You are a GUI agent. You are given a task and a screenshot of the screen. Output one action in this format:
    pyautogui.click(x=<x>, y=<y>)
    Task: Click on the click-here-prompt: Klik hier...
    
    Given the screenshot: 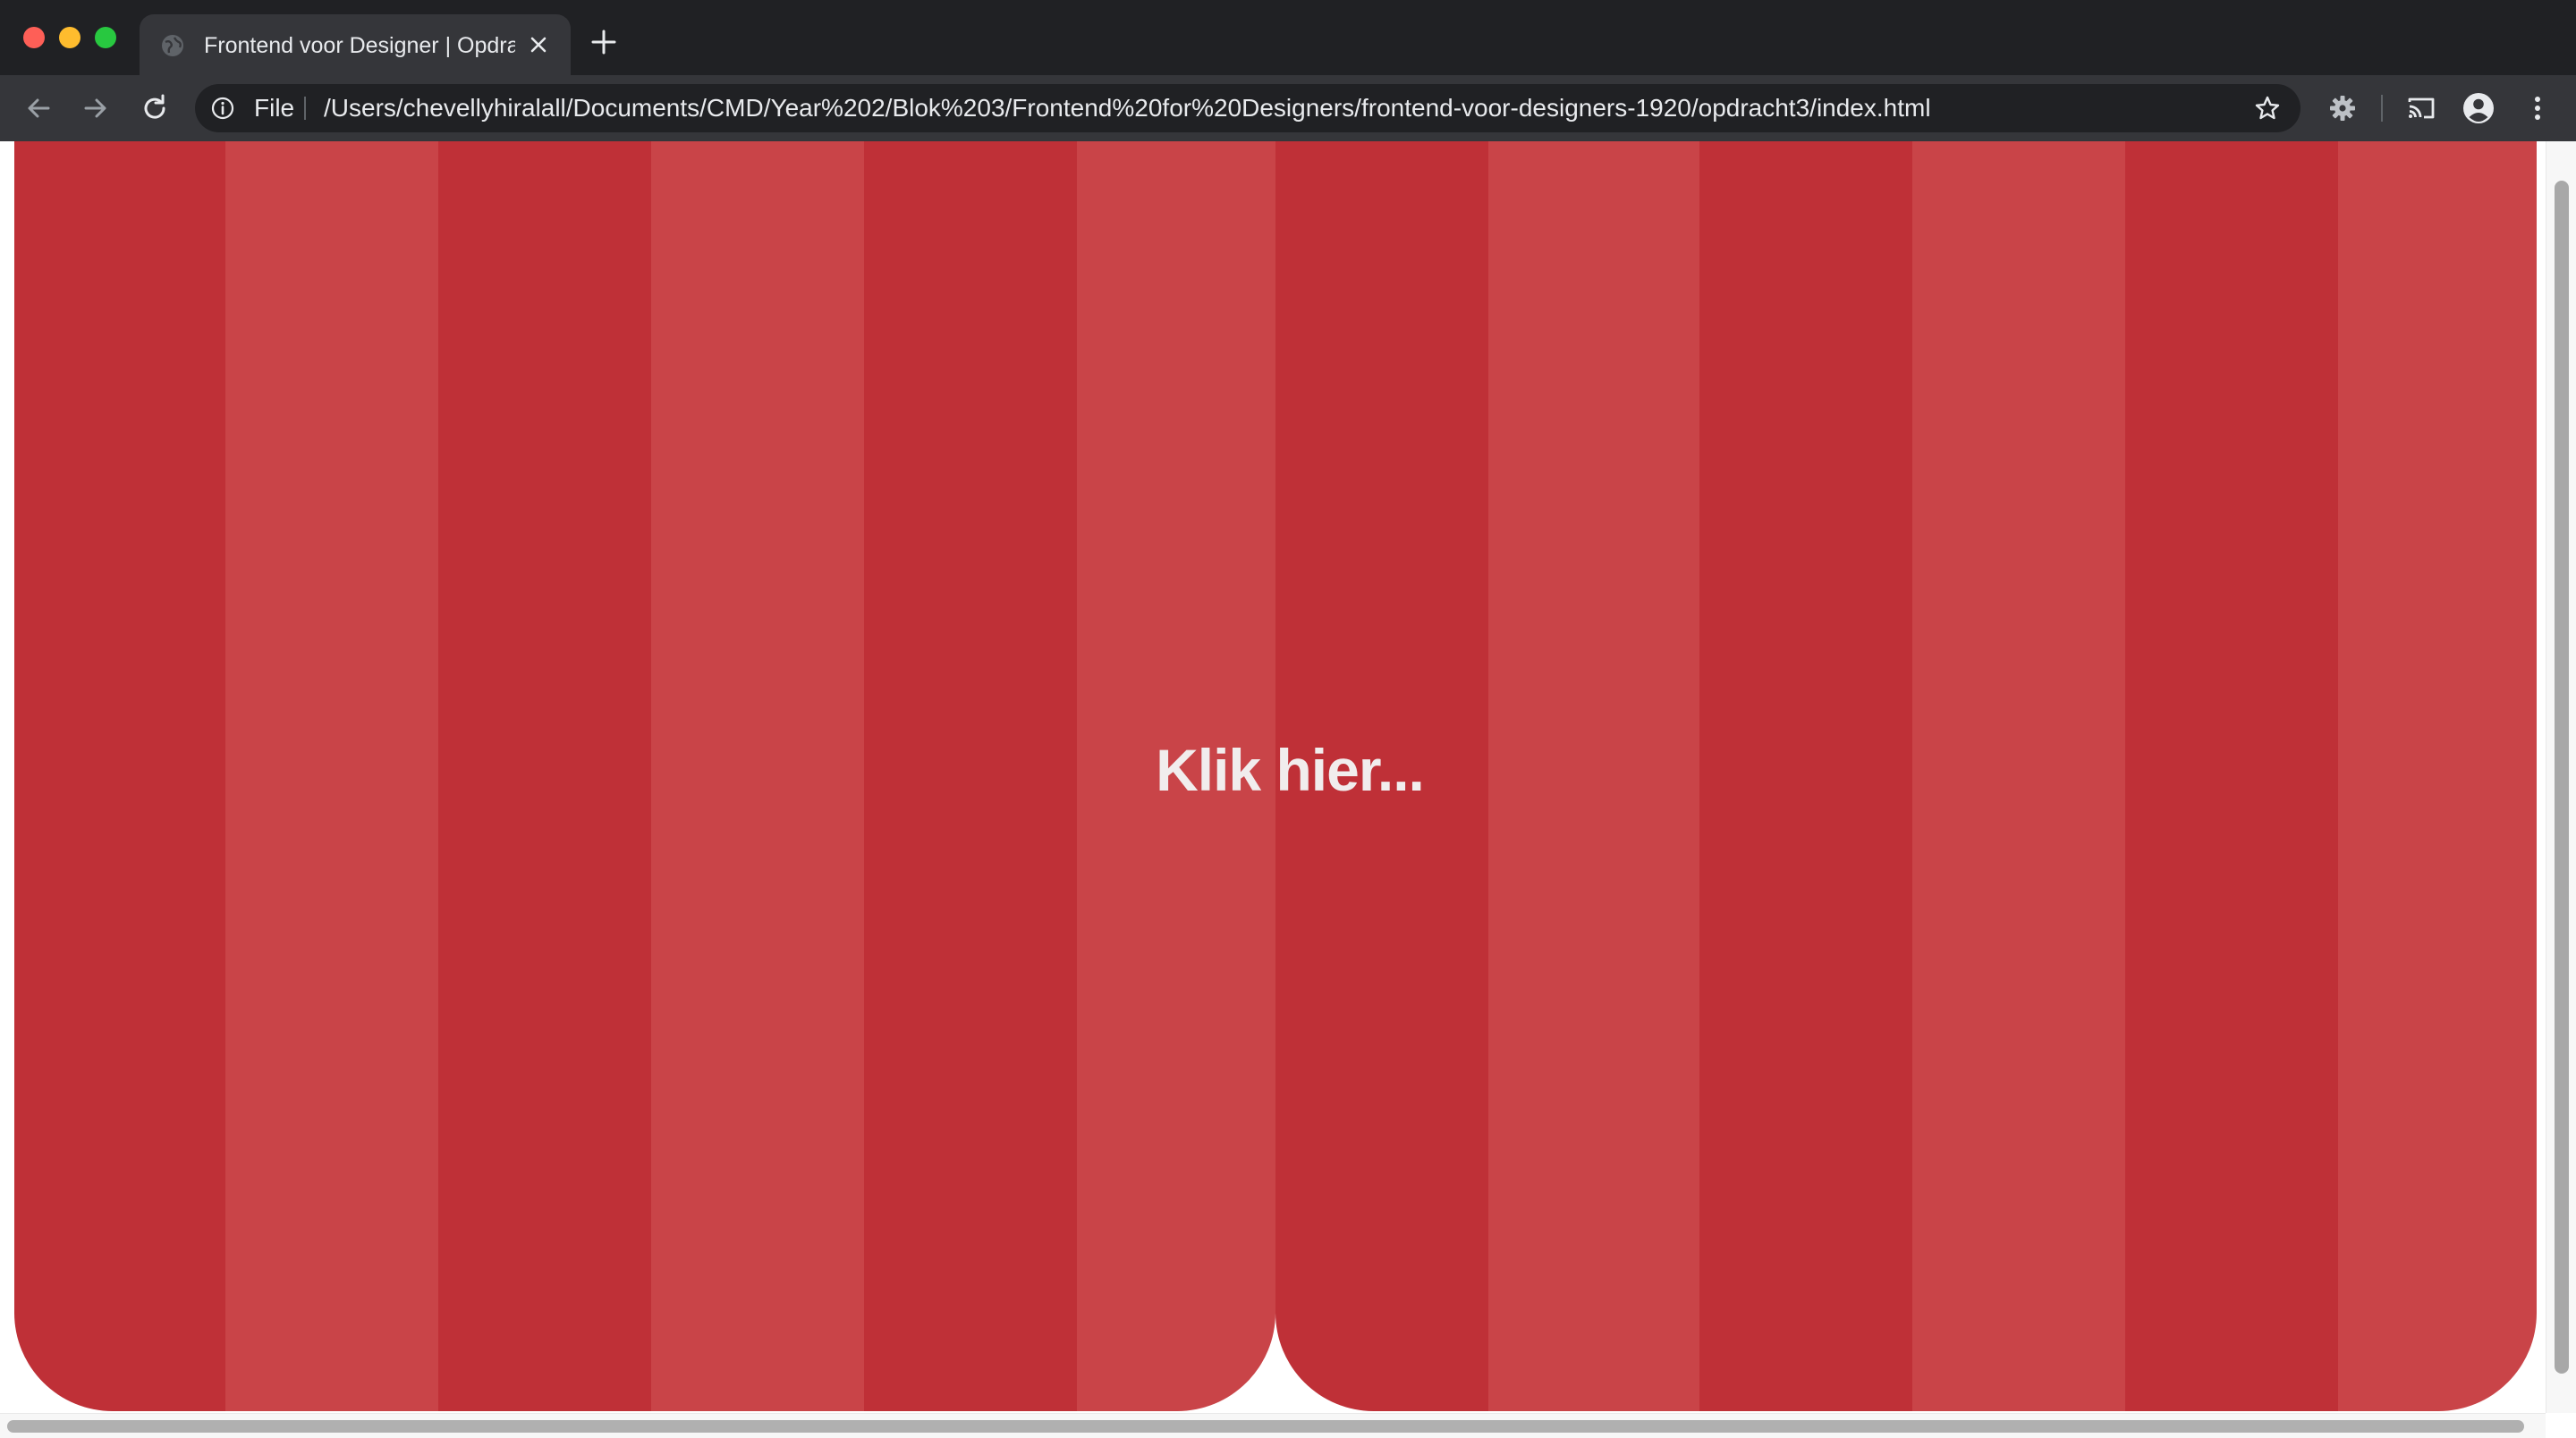 What is the action you would take?
    pyautogui.click(x=1290, y=770)
    